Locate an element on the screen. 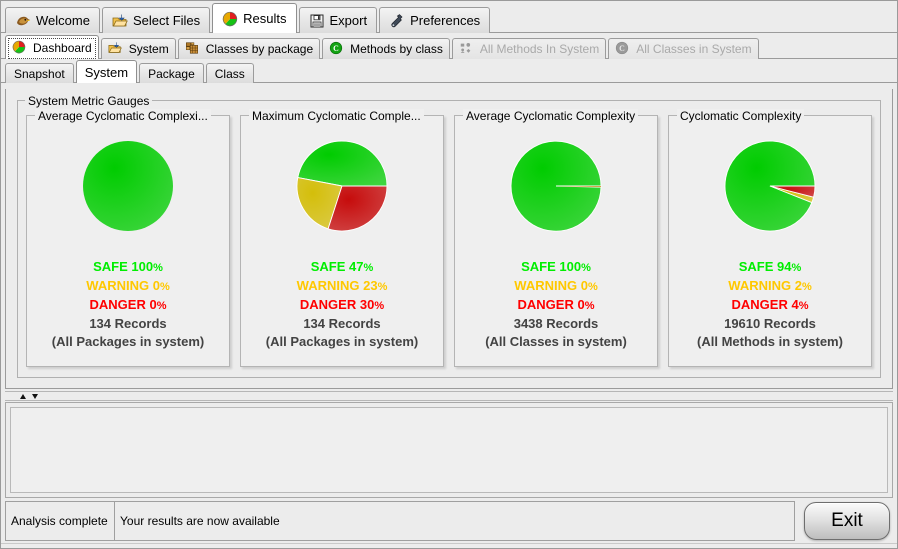  floppy-disk-icon is located at coordinates (317, 21).